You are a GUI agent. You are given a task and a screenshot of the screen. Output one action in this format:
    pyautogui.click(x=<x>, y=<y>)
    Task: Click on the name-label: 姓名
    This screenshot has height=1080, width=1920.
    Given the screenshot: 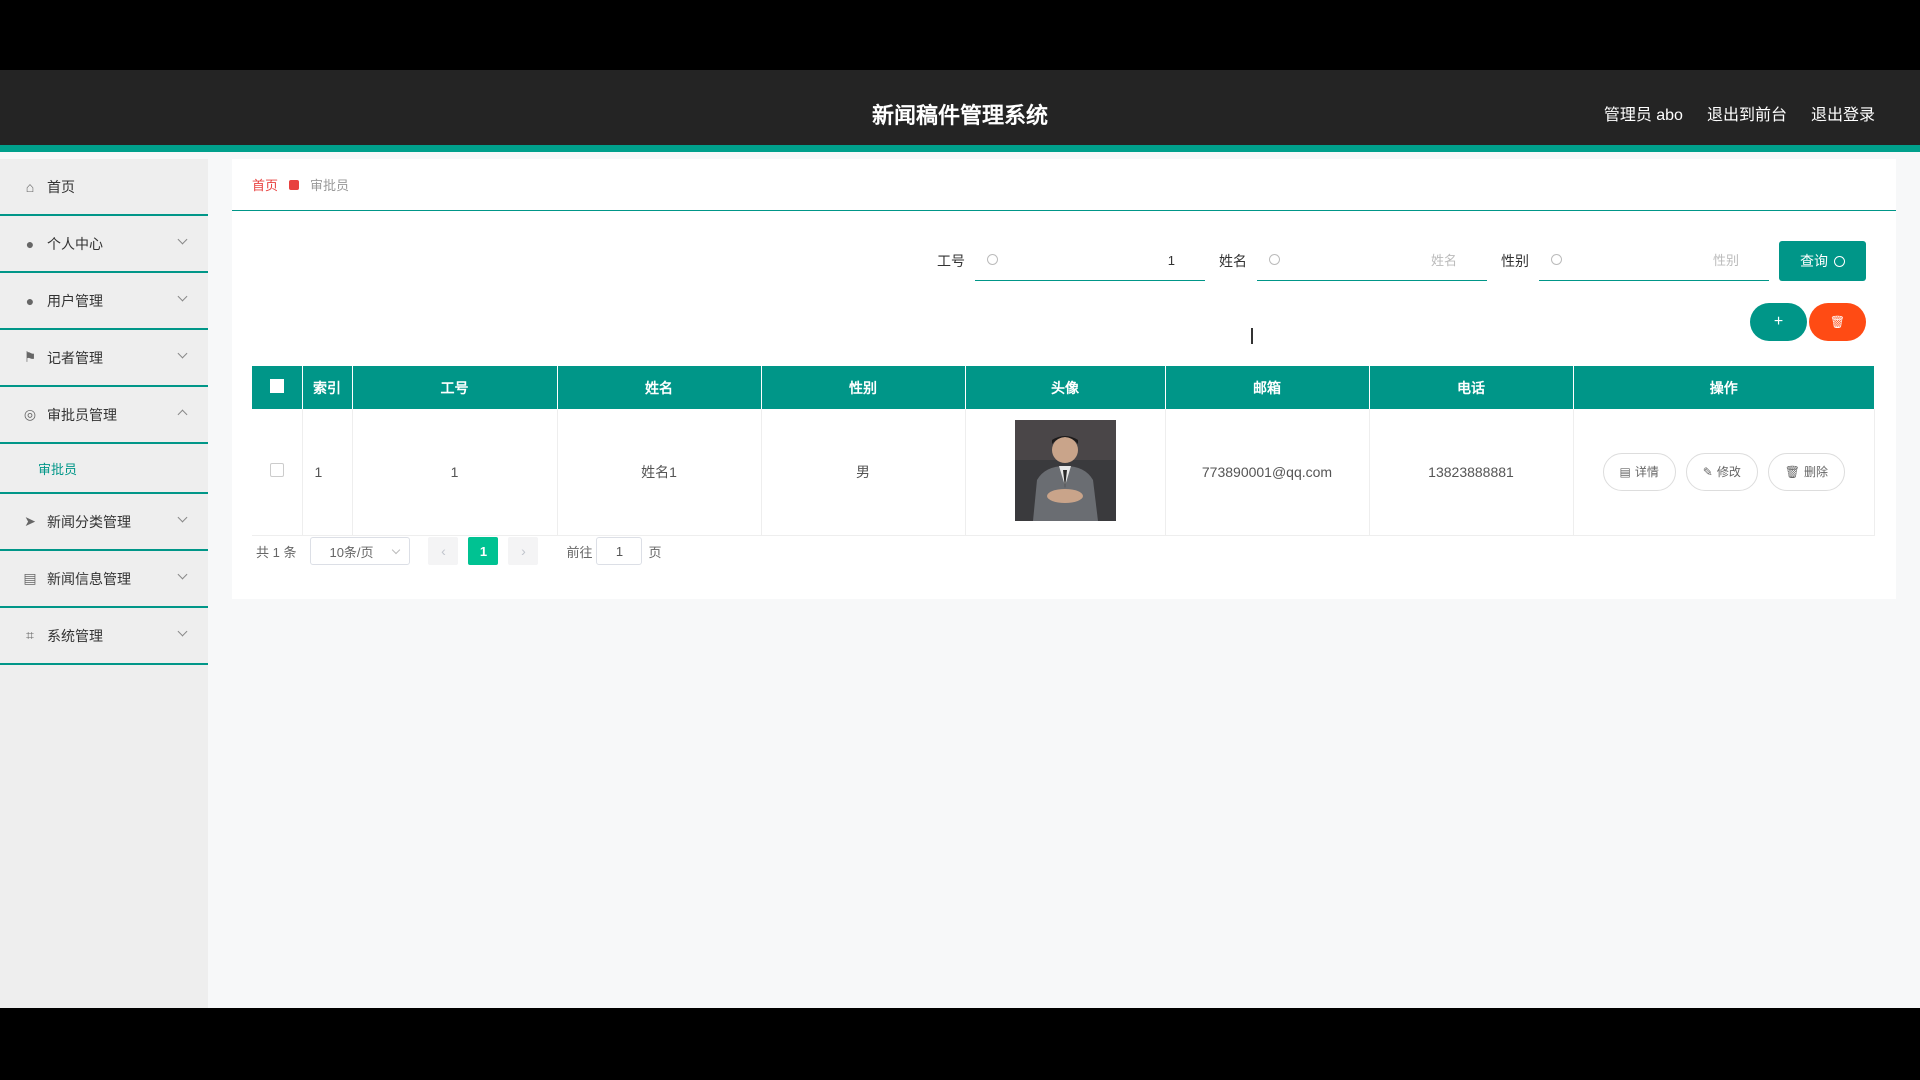 What is the action you would take?
    pyautogui.click(x=1233, y=261)
    